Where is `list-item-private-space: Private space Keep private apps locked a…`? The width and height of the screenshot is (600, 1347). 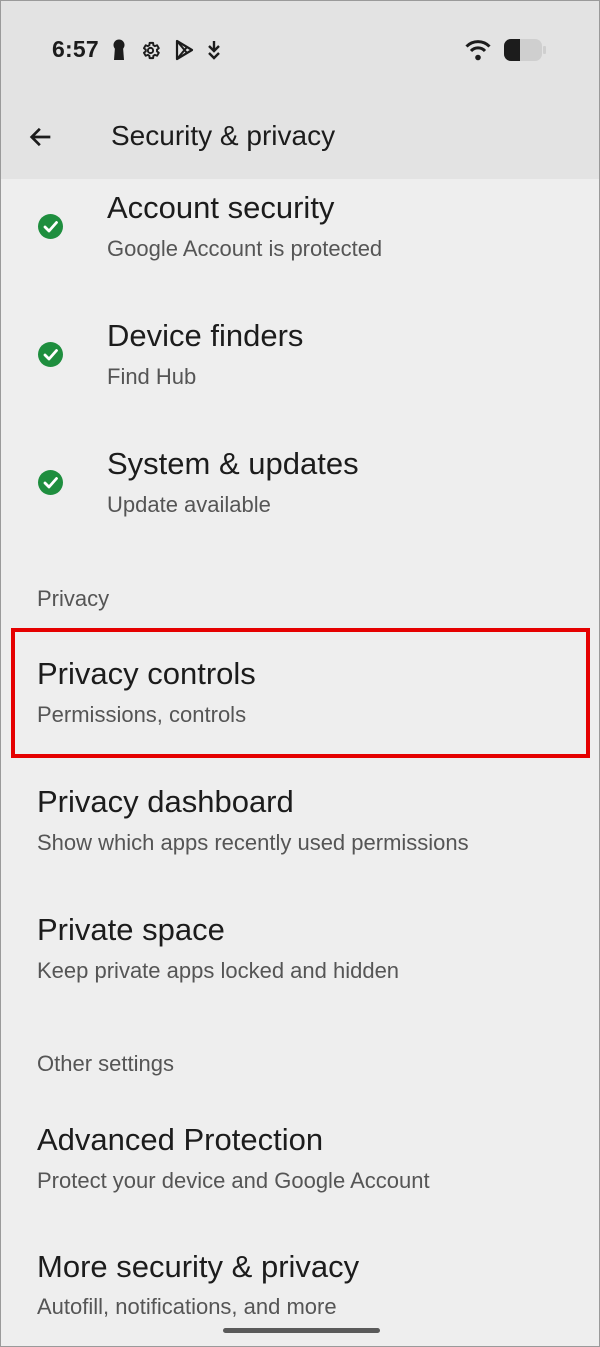
list-item-private-space: Private space Keep private apps locked a… is located at coordinates (300, 955).